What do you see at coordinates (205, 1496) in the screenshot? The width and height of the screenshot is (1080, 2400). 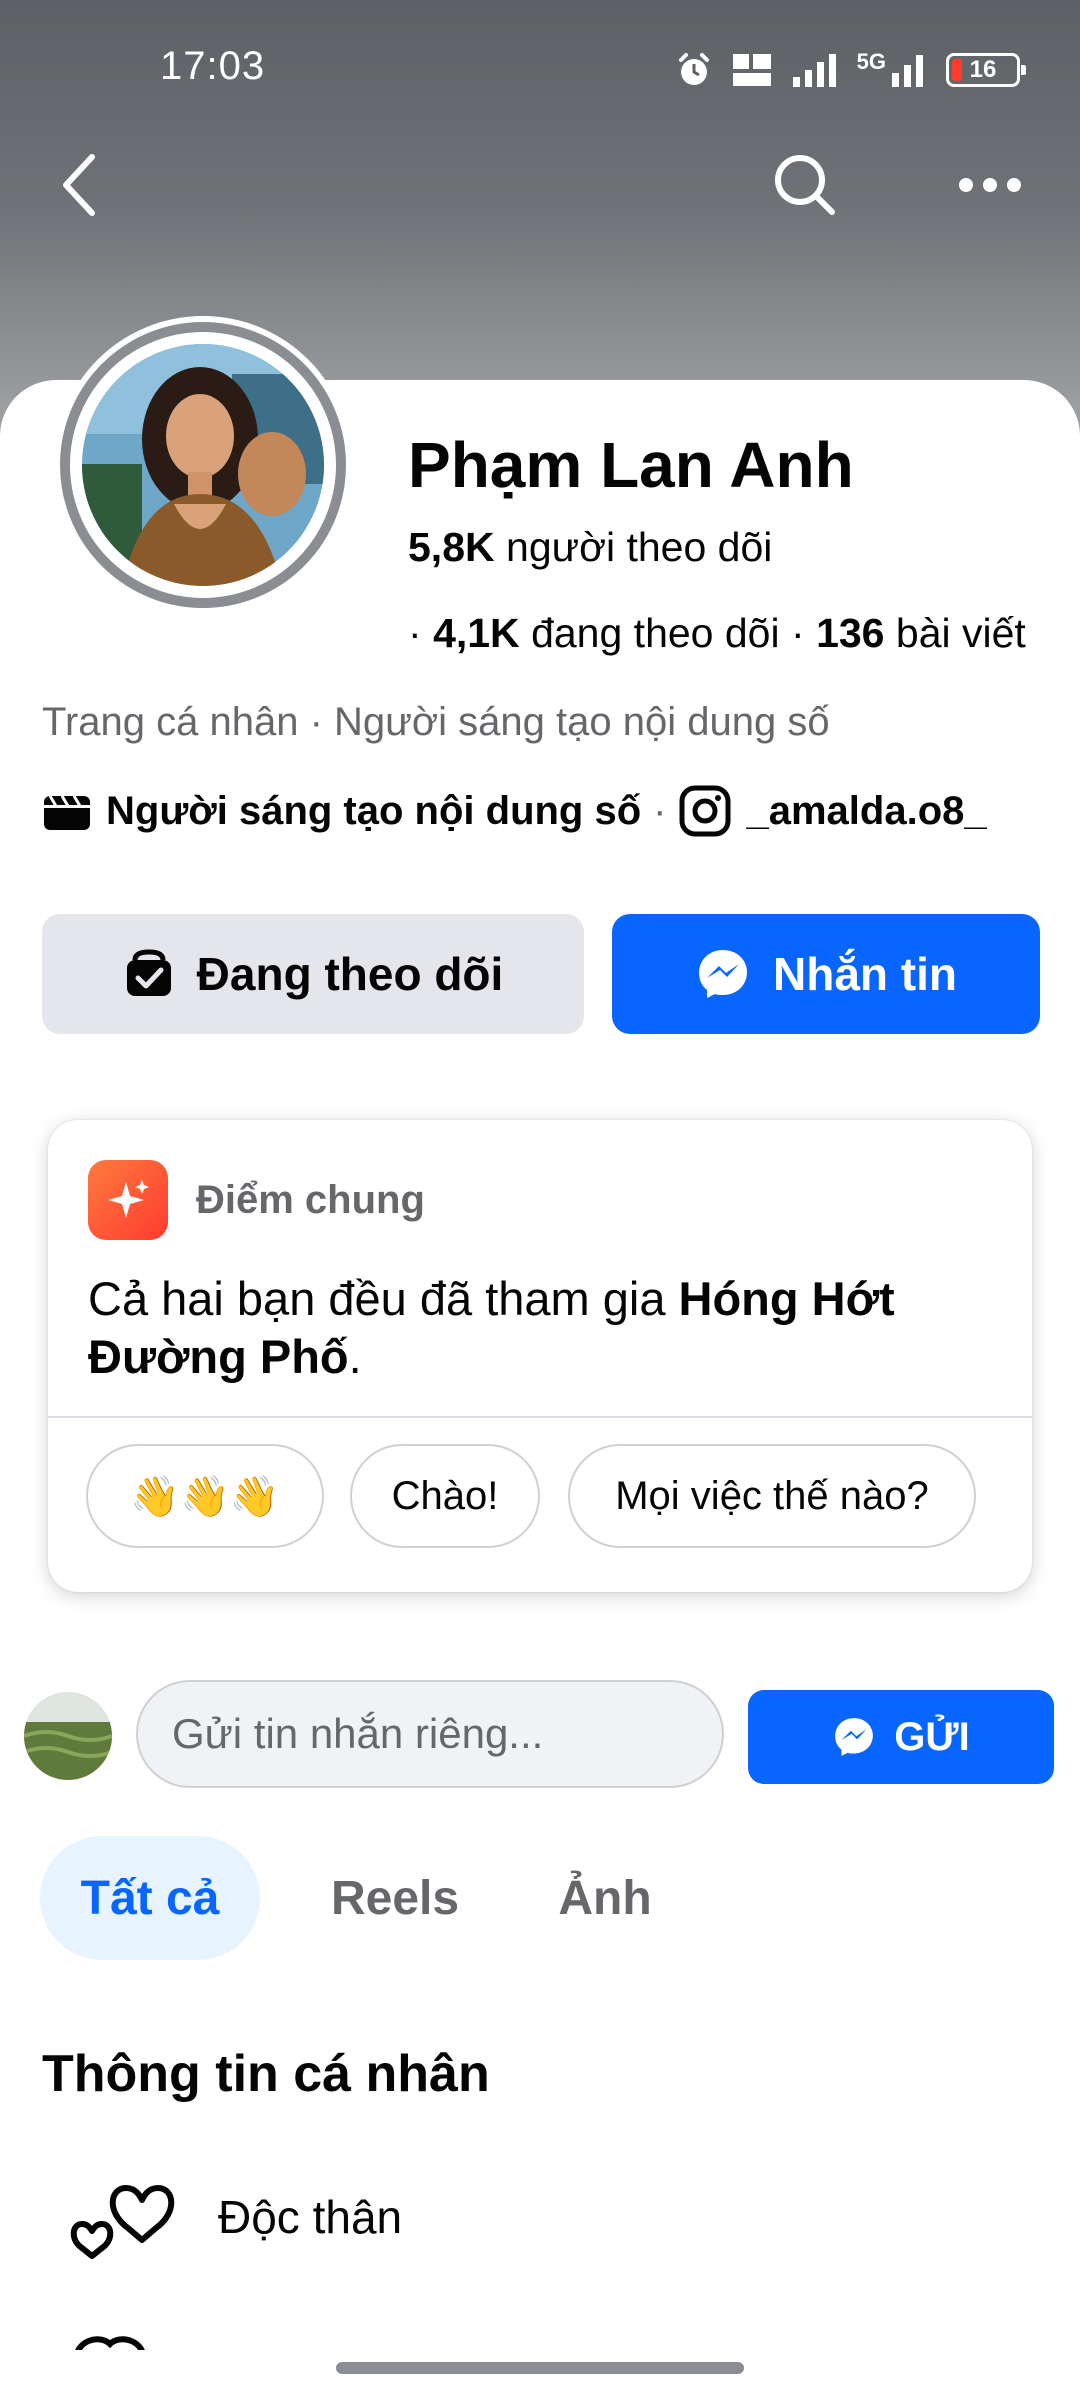 I see `quick-reply-wave: 👋👋👋` at bounding box center [205, 1496].